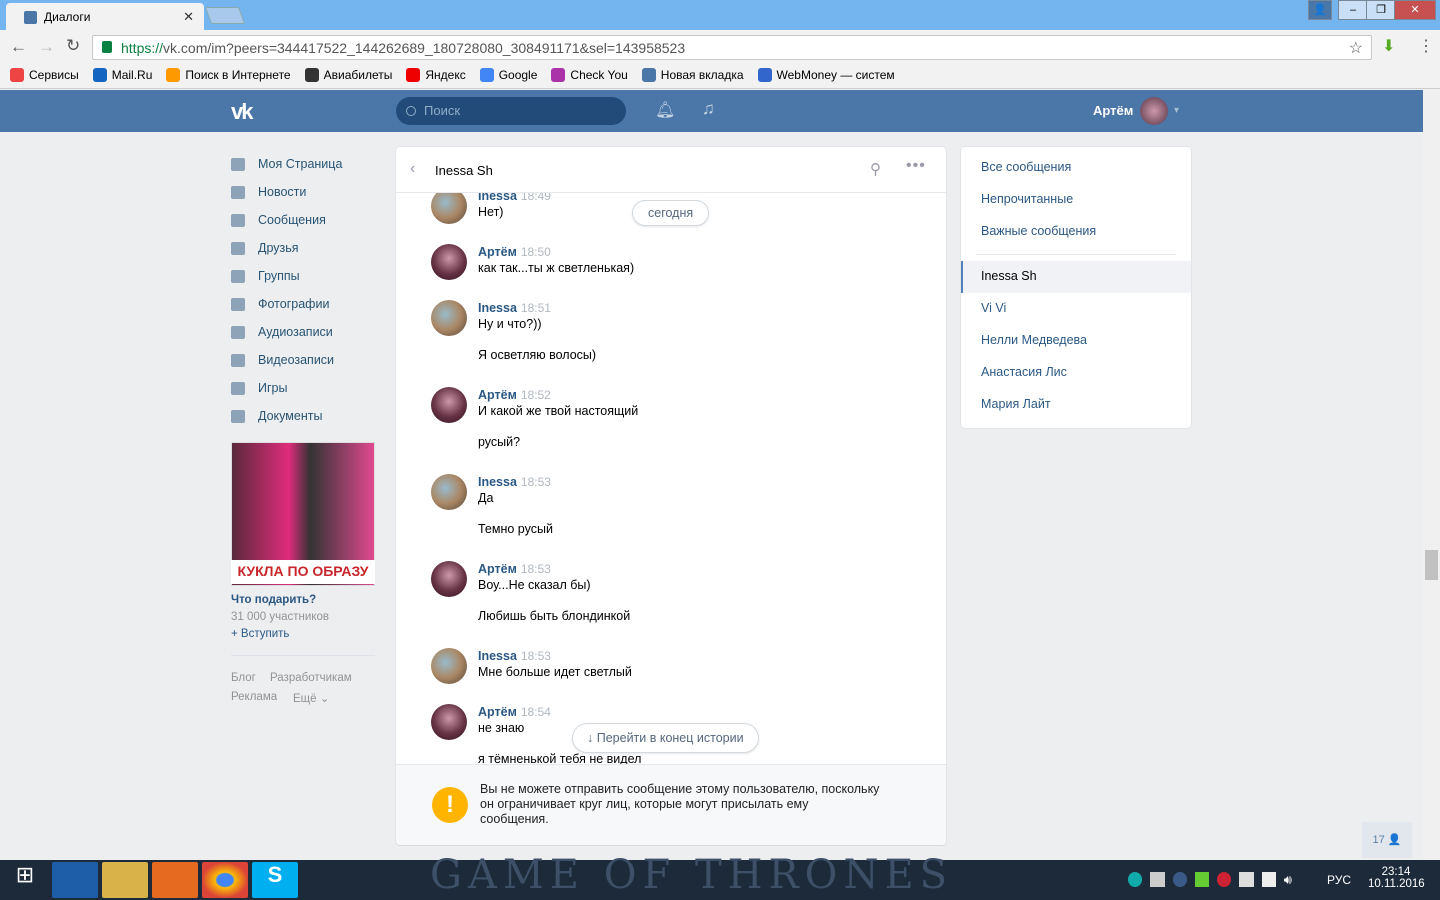  What do you see at coordinates (1246, 879) in the screenshot?
I see `flag-icon` at bounding box center [1246, 879].